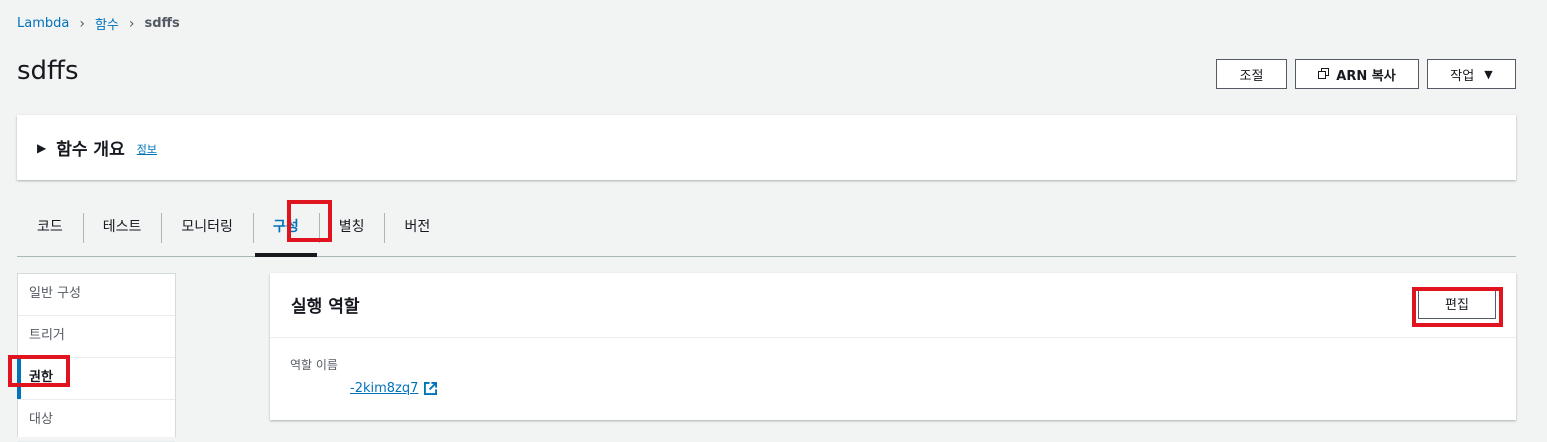 This screenshot has height=442, width=1547. What do you see at coordinates (107, 23) in the screenshot?
I see `breadcrumb-functions: 함수` at bounding box center [107, 23].